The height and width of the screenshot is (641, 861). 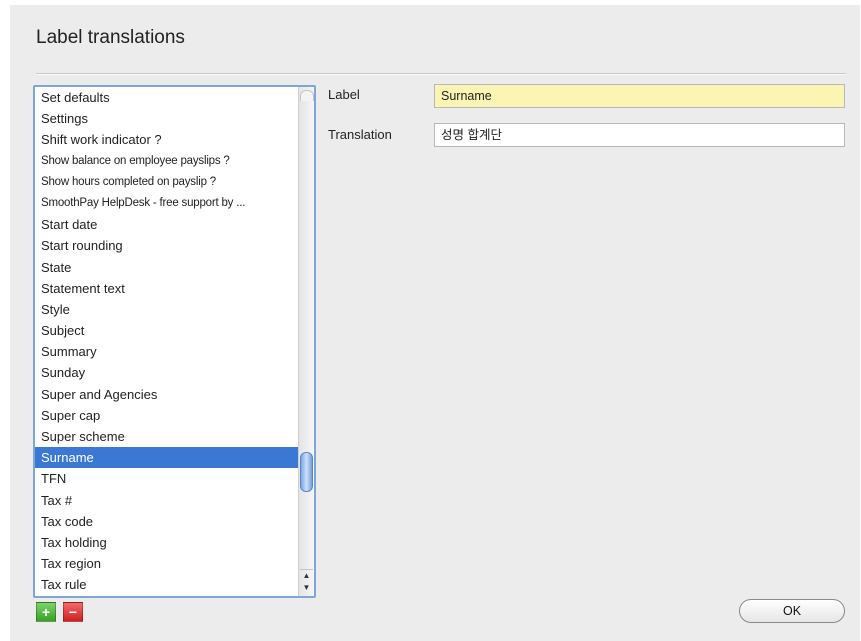 What do you see at coordinates (167, 118) in the screenshot?
I see `list-item: Settings` at bounding box center [167, 118].